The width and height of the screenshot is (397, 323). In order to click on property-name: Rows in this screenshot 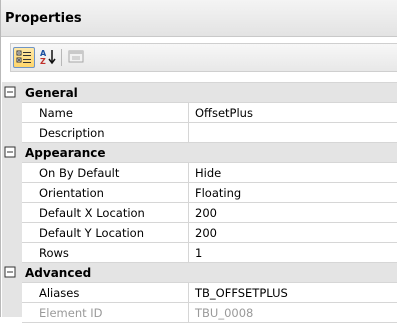, I will do `click(105, 252)`.